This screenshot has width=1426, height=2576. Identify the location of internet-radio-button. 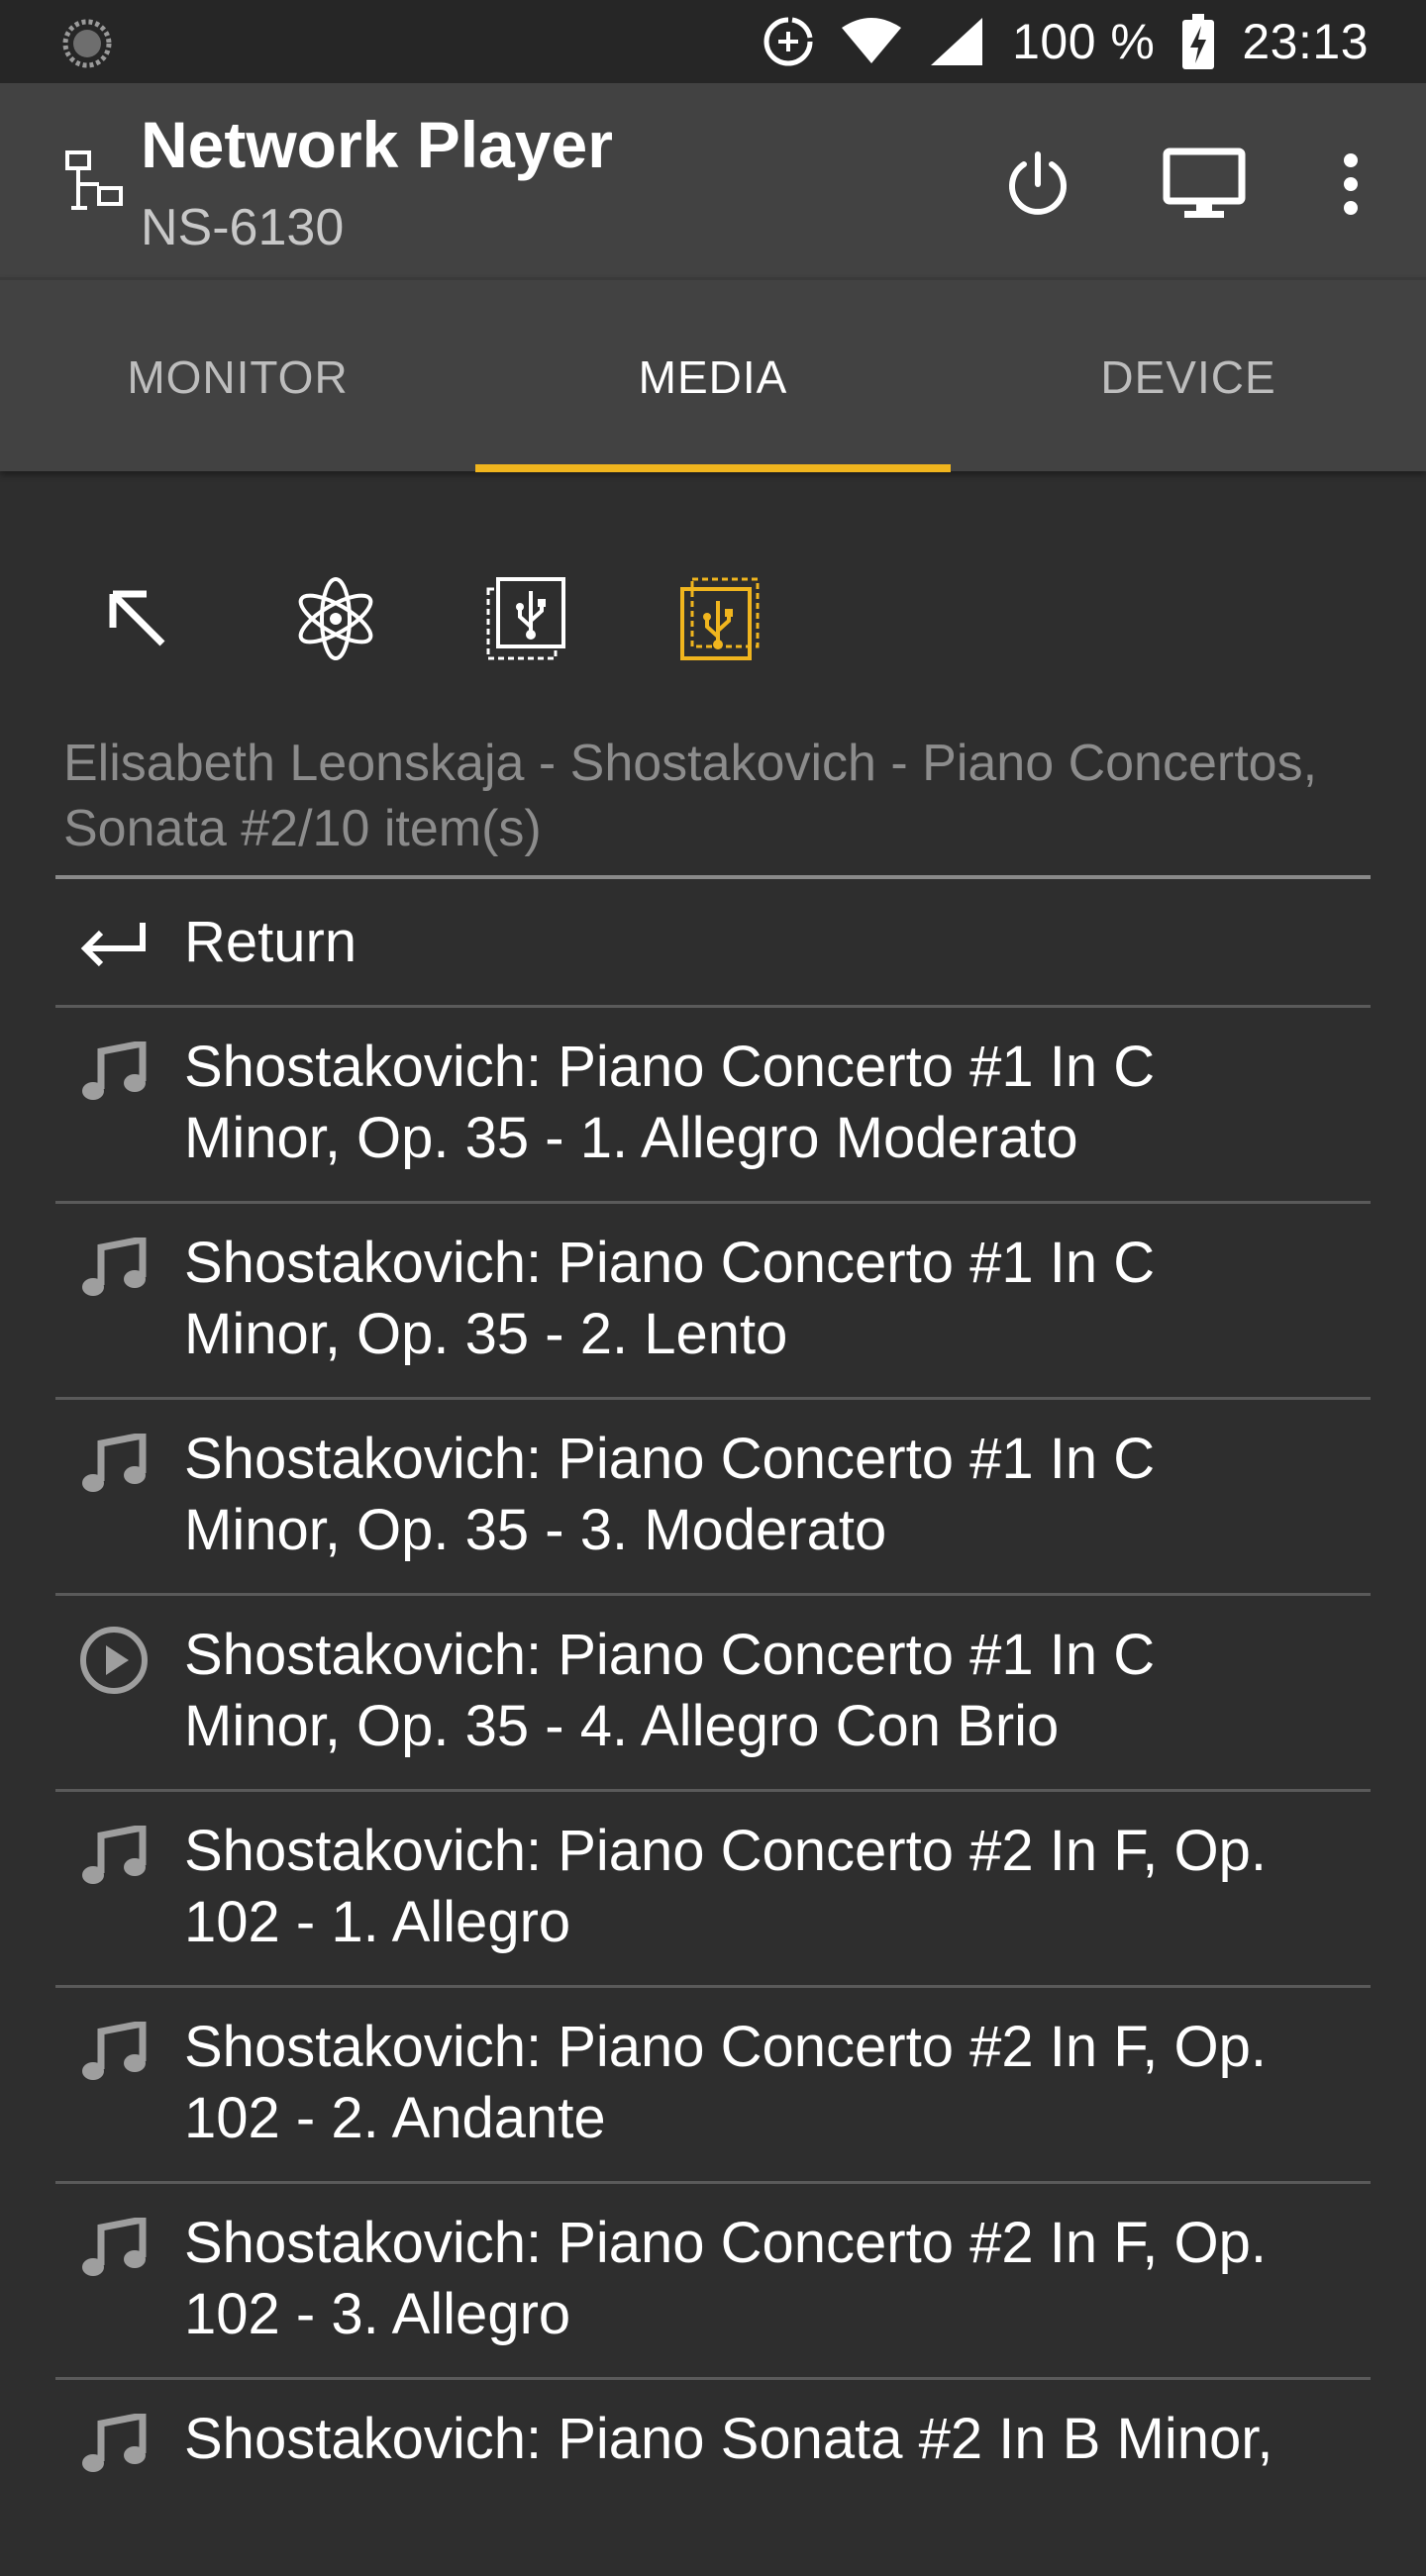
(335, 619).